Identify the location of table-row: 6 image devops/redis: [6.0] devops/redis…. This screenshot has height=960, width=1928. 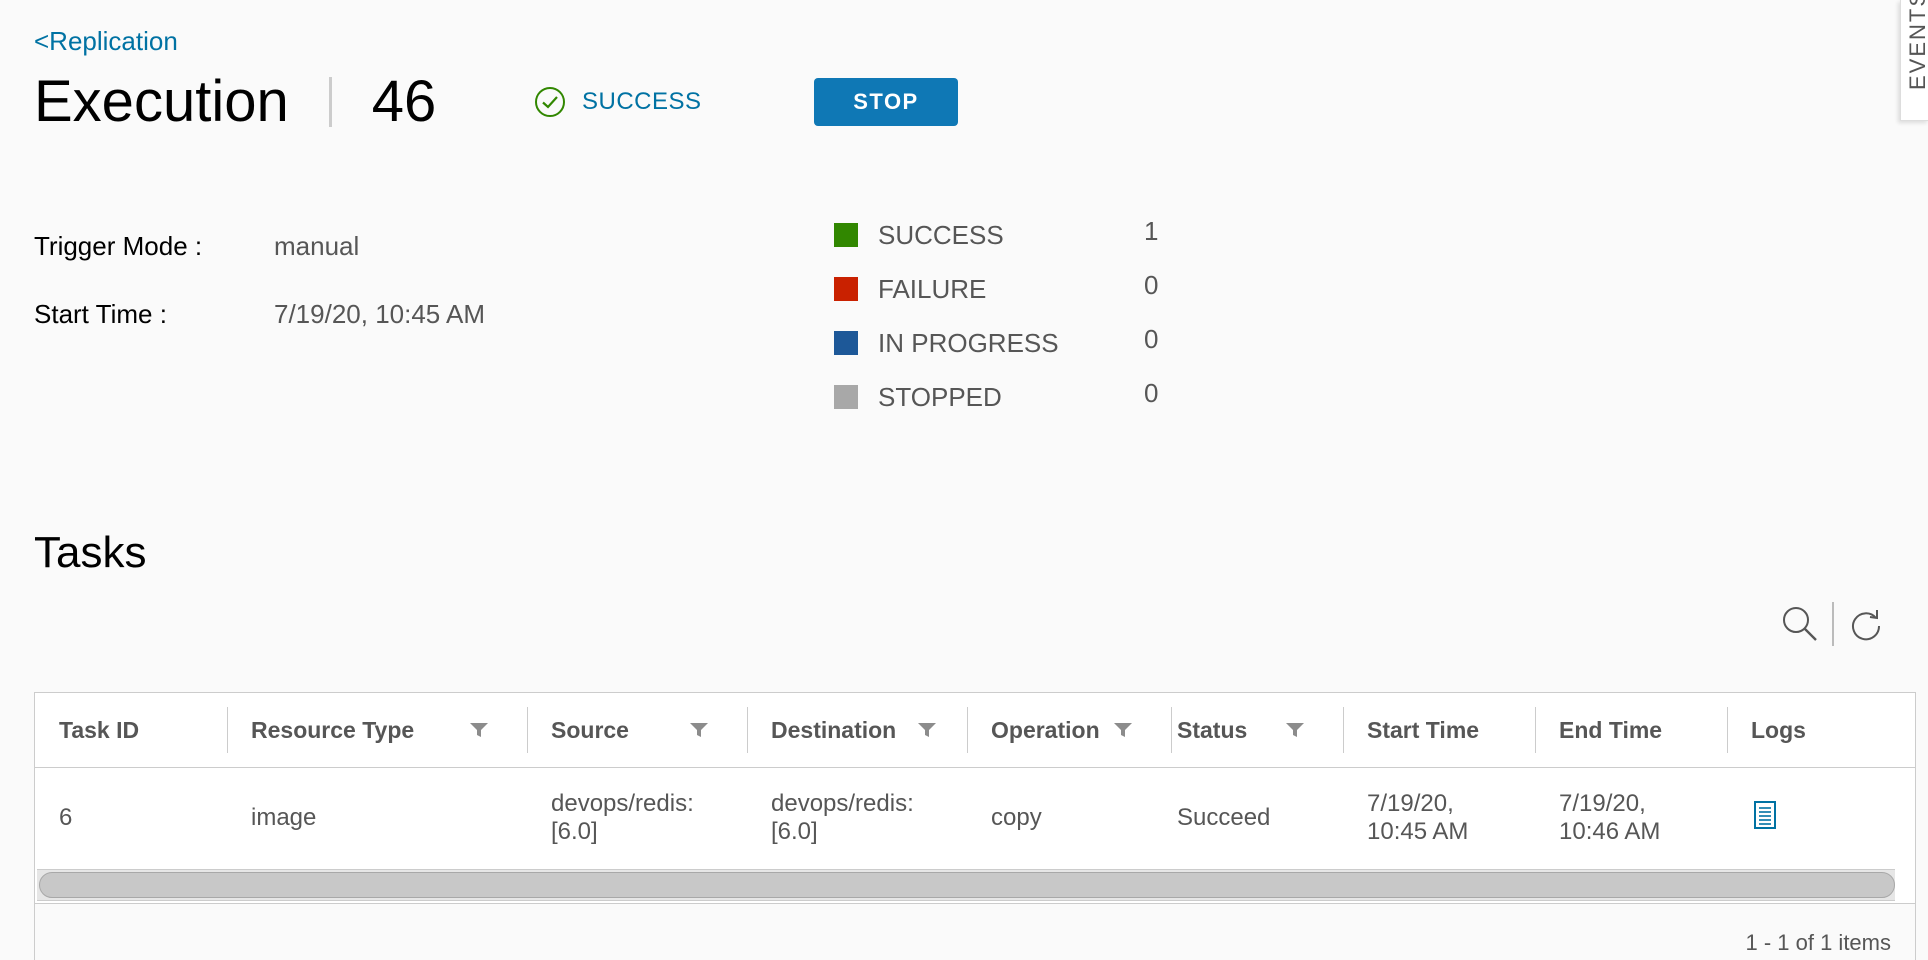
(975, 818).